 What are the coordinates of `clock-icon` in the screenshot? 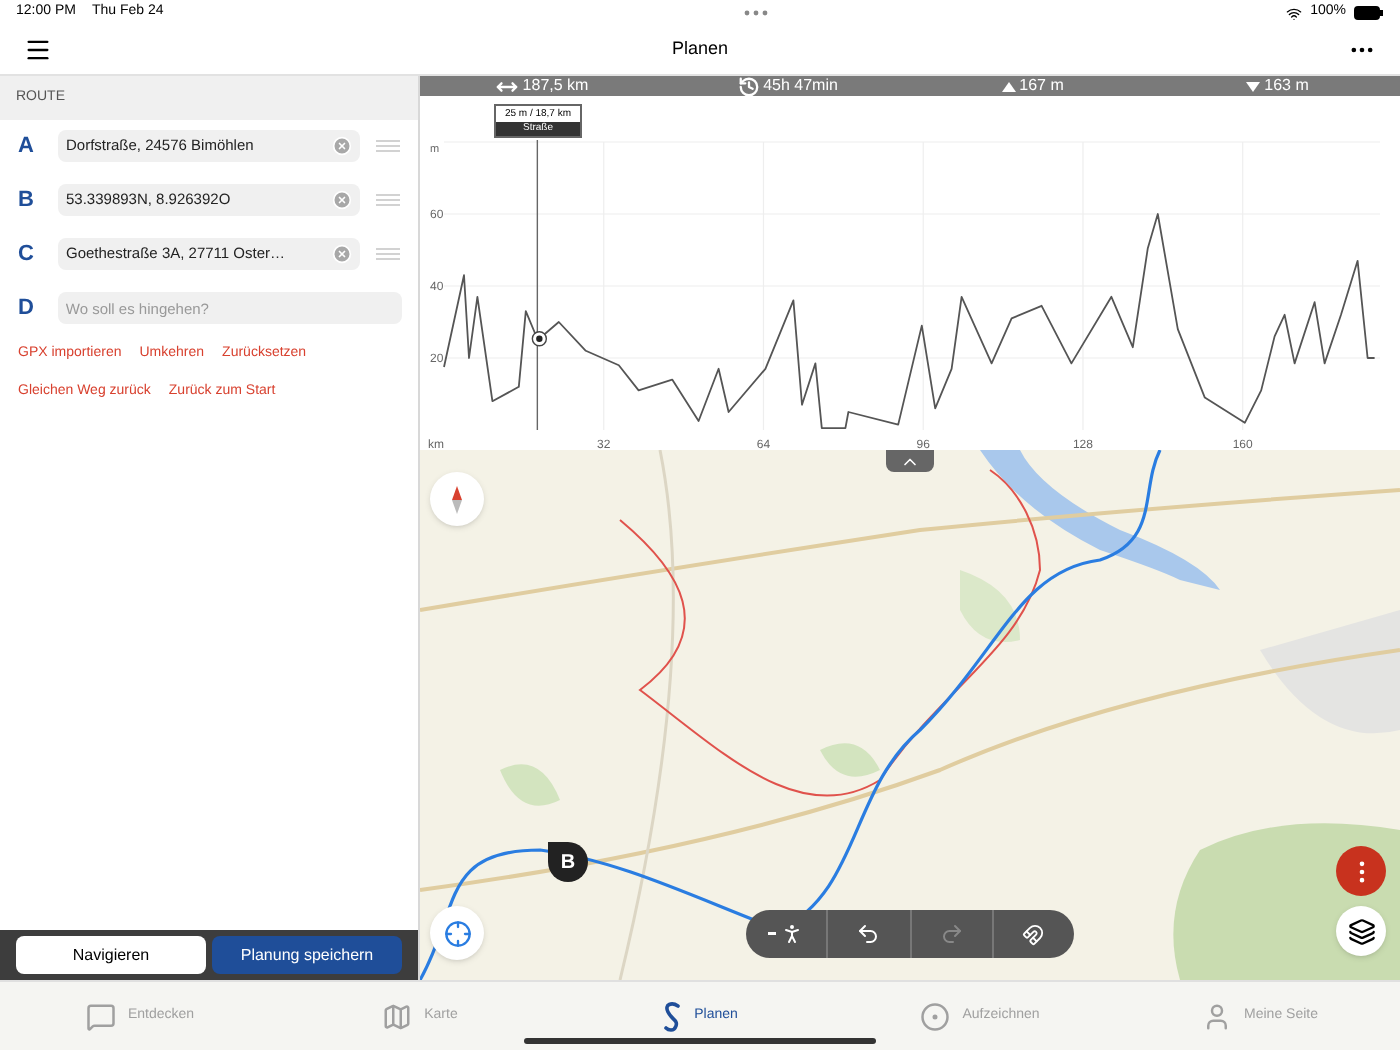 It's located at (748, 86).